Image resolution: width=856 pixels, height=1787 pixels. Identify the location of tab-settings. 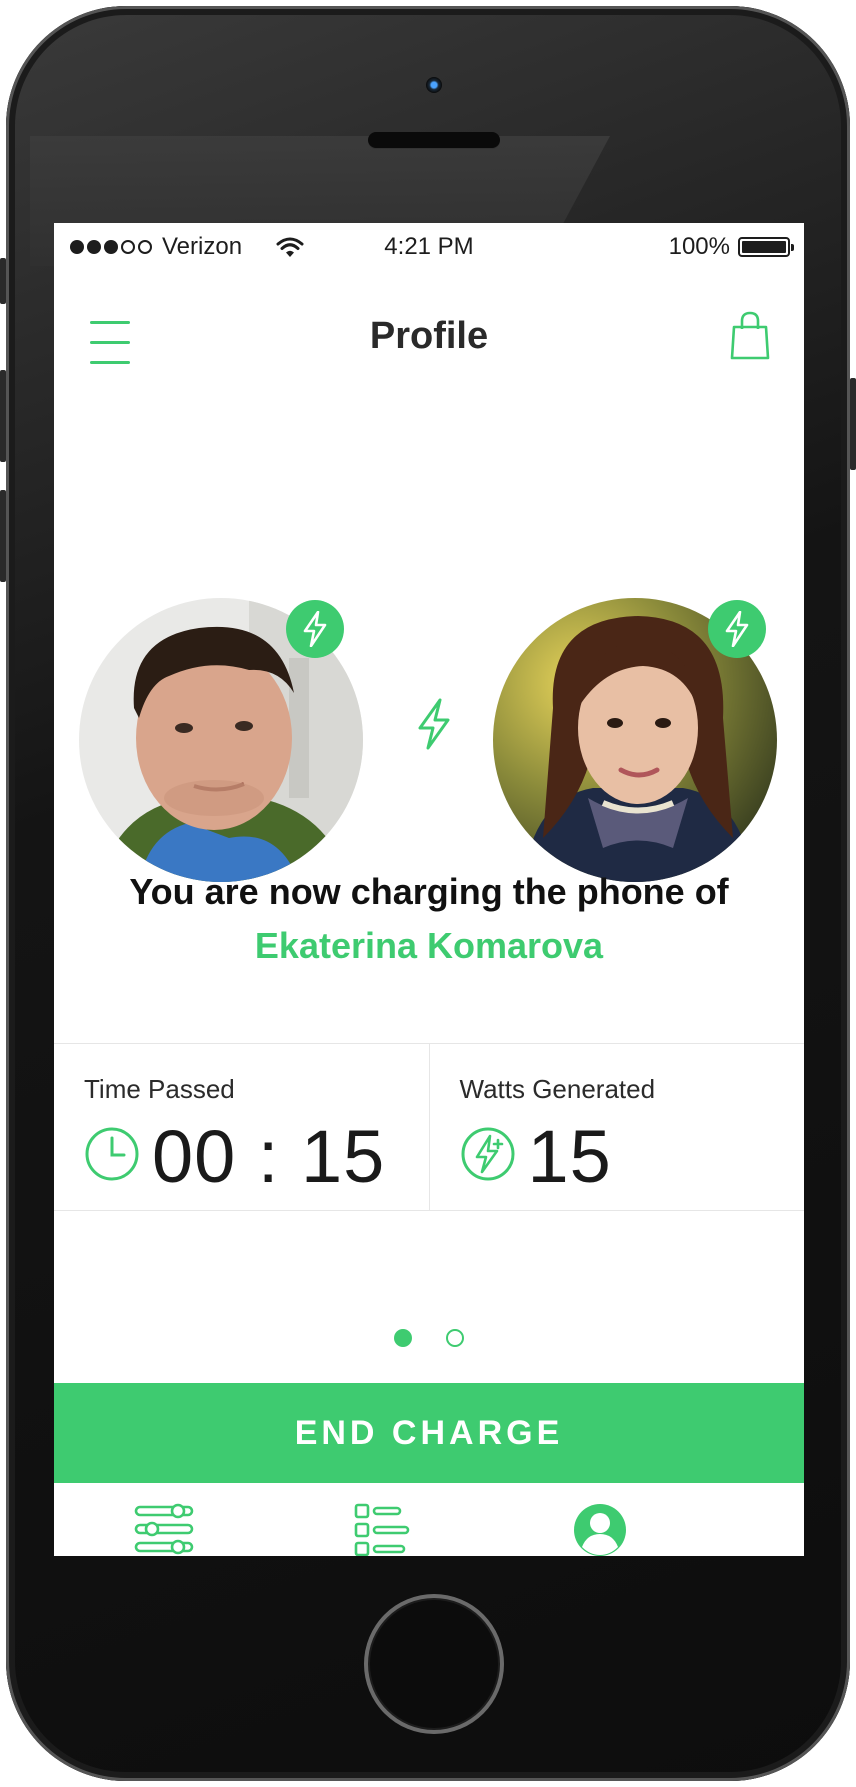
(164, 1529).